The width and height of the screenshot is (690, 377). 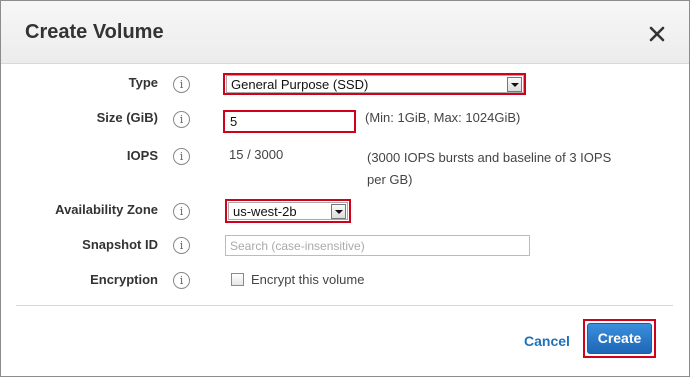 I want to click on iops-info-icon: i, so click(x=181, y=156).